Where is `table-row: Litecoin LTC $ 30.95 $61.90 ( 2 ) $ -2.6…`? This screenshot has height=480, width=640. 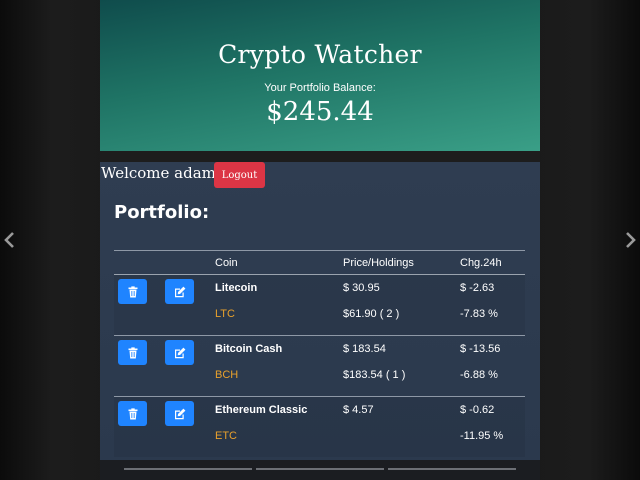
table-row: Litecoin LTC $ 30.95 $61.90 ( 2 ) $ -2.6… is located at coordinates (319, 305).